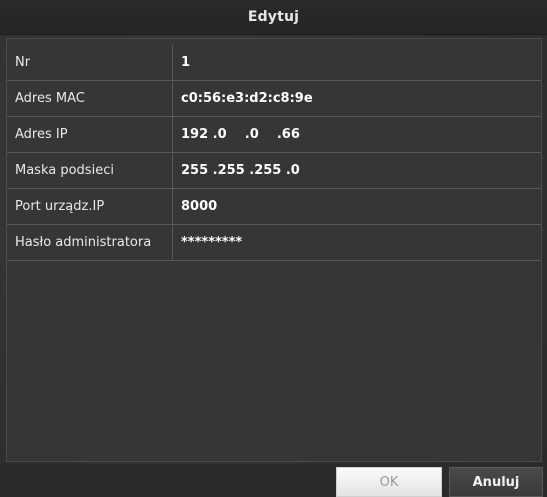  I want to click on field-label-subnet-mask: Maska podsieci, so click(90, 170).